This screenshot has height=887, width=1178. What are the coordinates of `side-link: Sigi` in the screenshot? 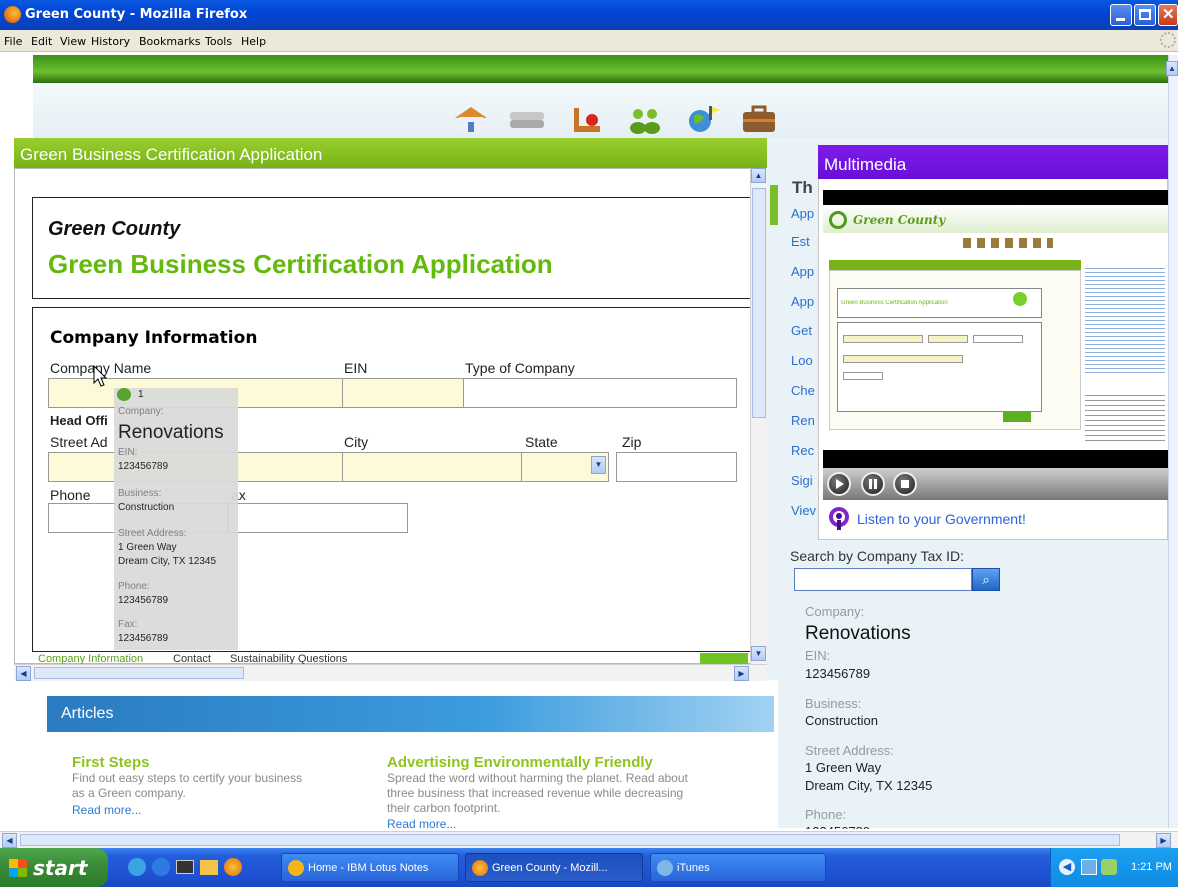 It's located at (802, 480).